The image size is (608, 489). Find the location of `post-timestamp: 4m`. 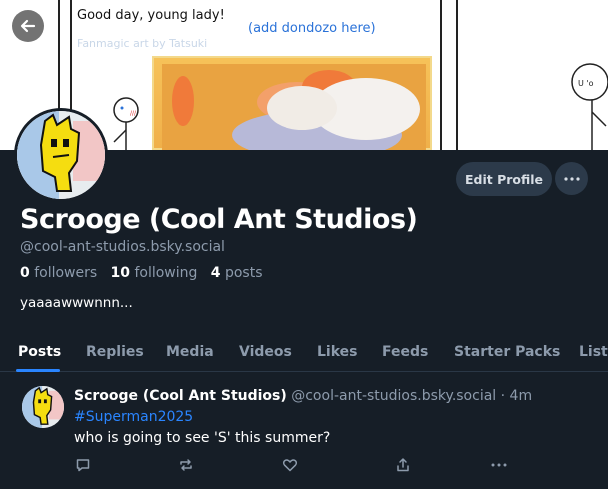

post-timestamp: 4m is located at coordinates (521, 396).